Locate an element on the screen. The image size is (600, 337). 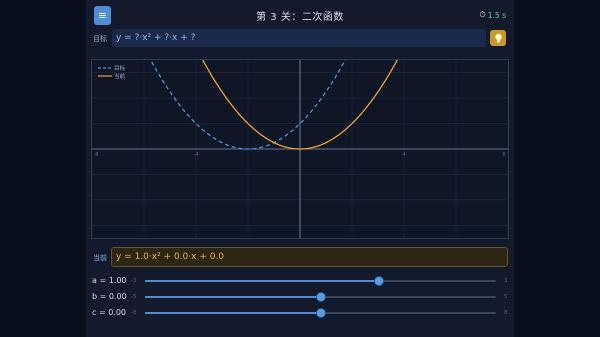
slider-c-label: c = 0.00 is located at coordinates (109, 312).